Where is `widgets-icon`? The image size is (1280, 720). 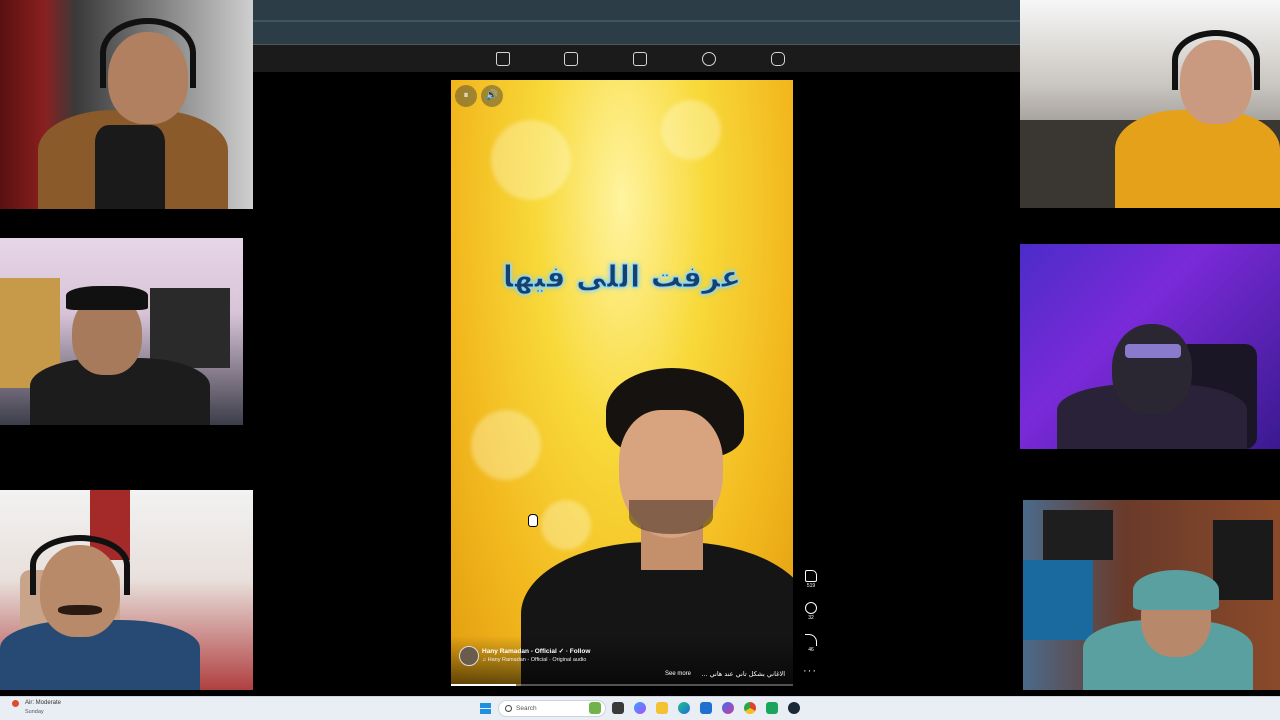 widgets-icon is located at coordinates (595, 708).